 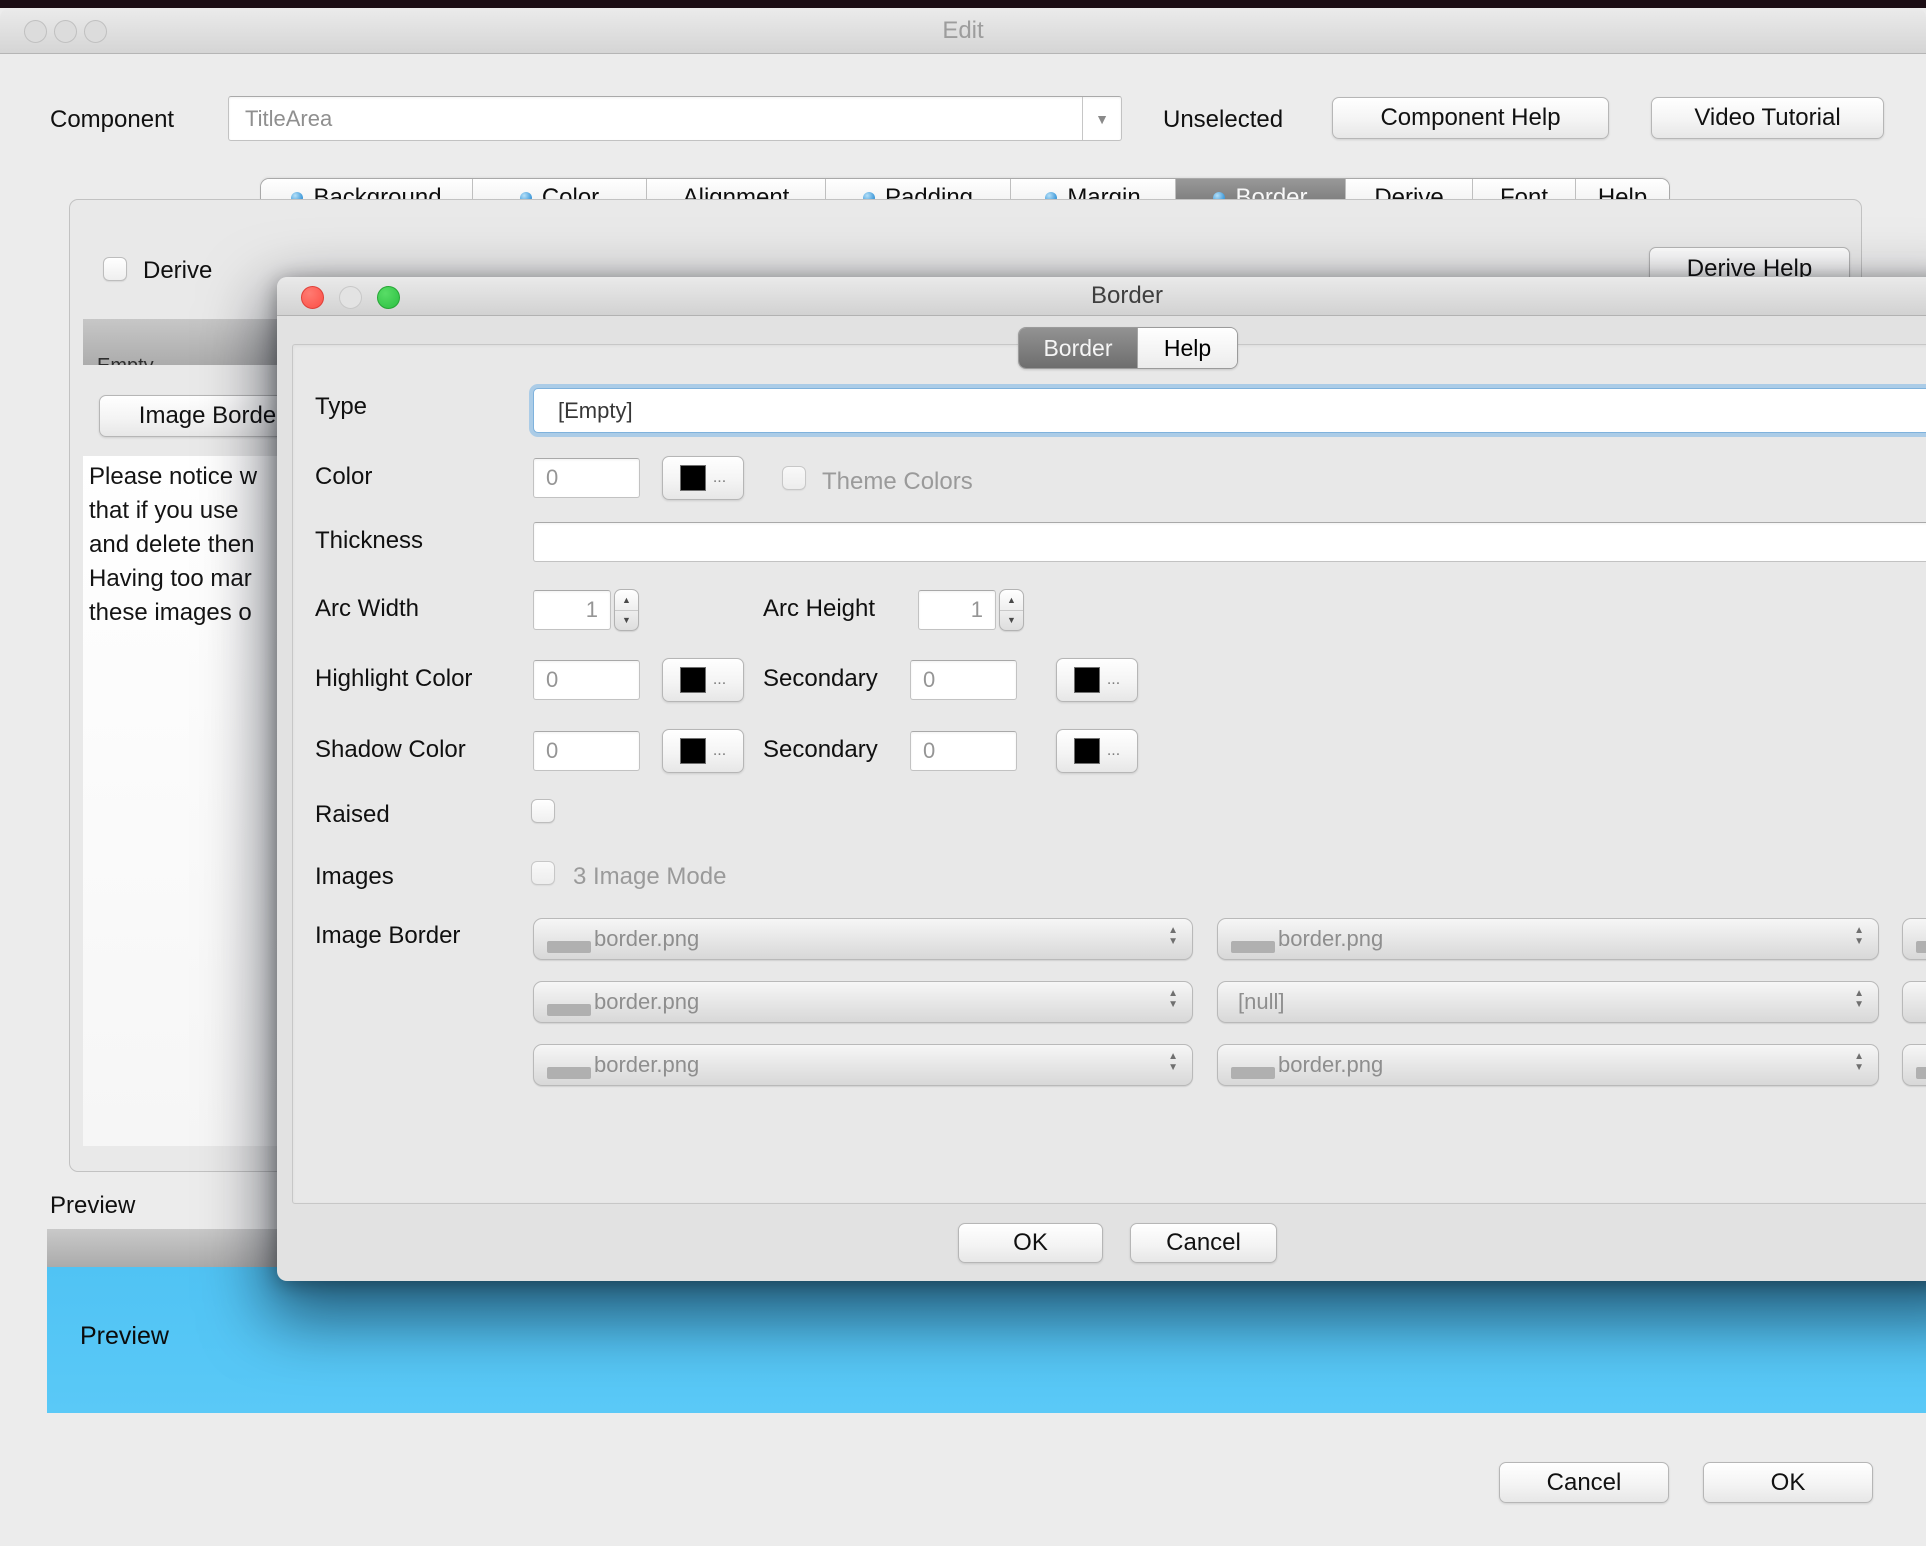 I want to click on arc-height-stepper: ▲ ▼, so click(x=1011, y=610).